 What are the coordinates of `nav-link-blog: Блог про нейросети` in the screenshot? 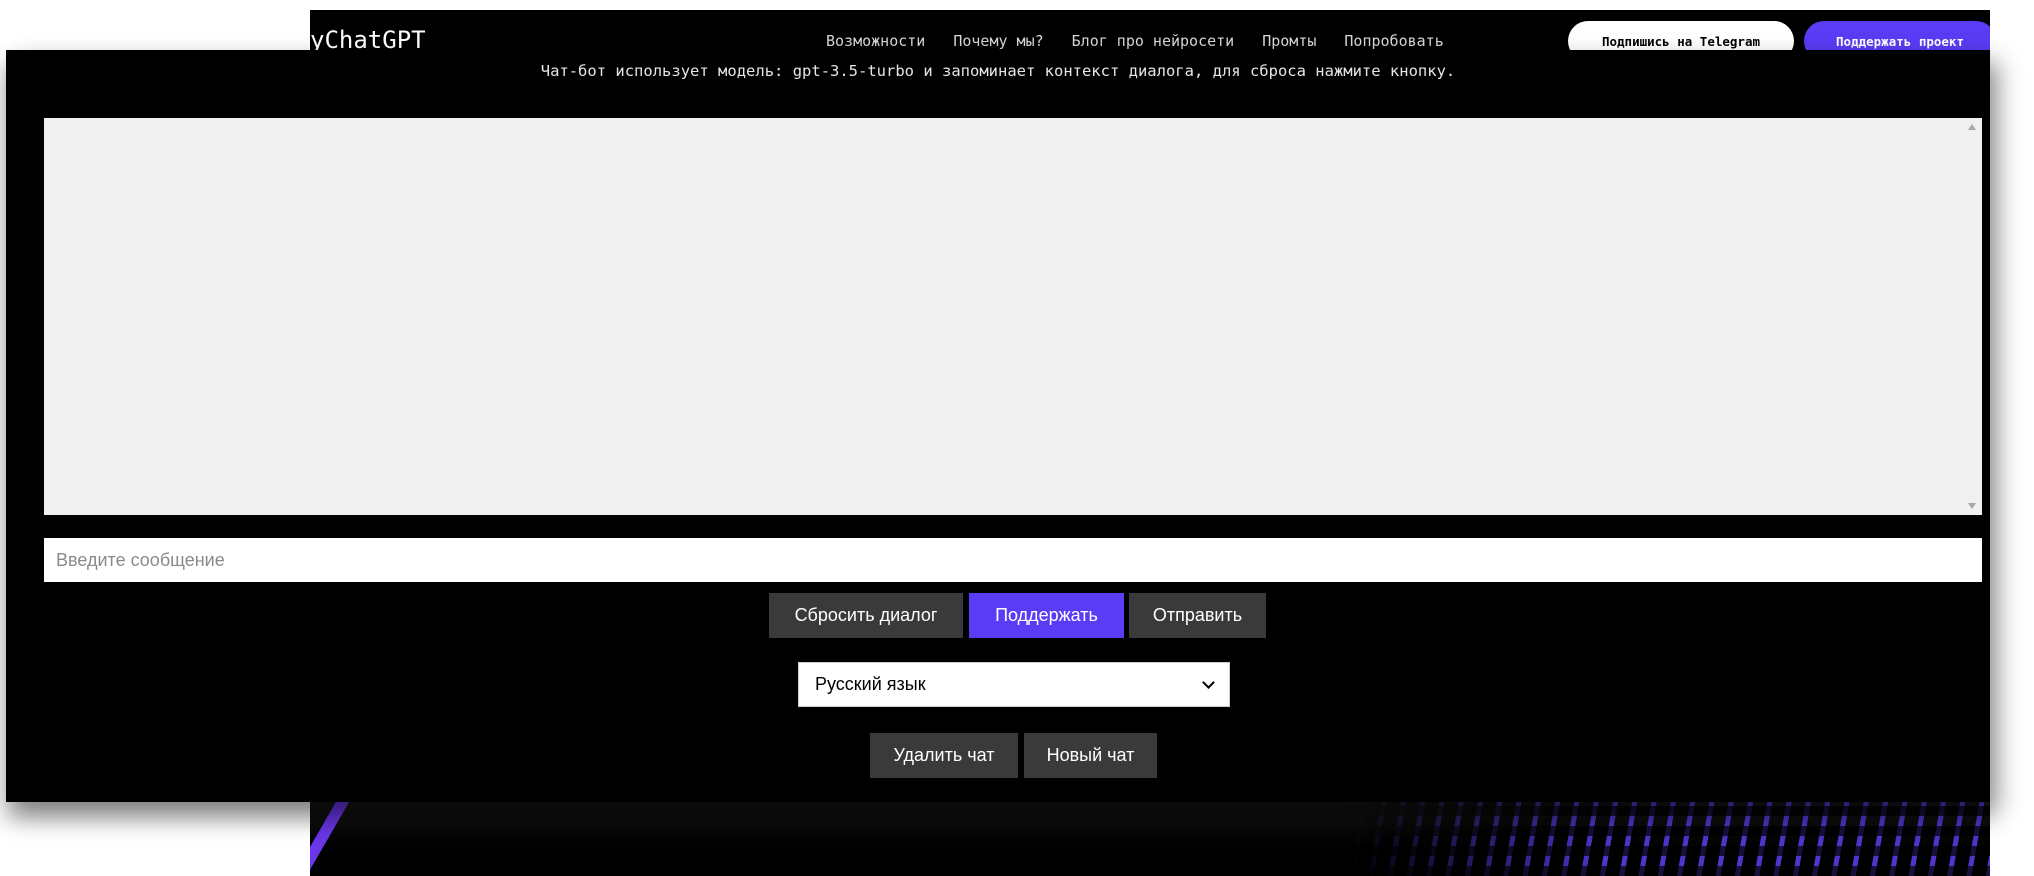 It's located at (1153, 41).